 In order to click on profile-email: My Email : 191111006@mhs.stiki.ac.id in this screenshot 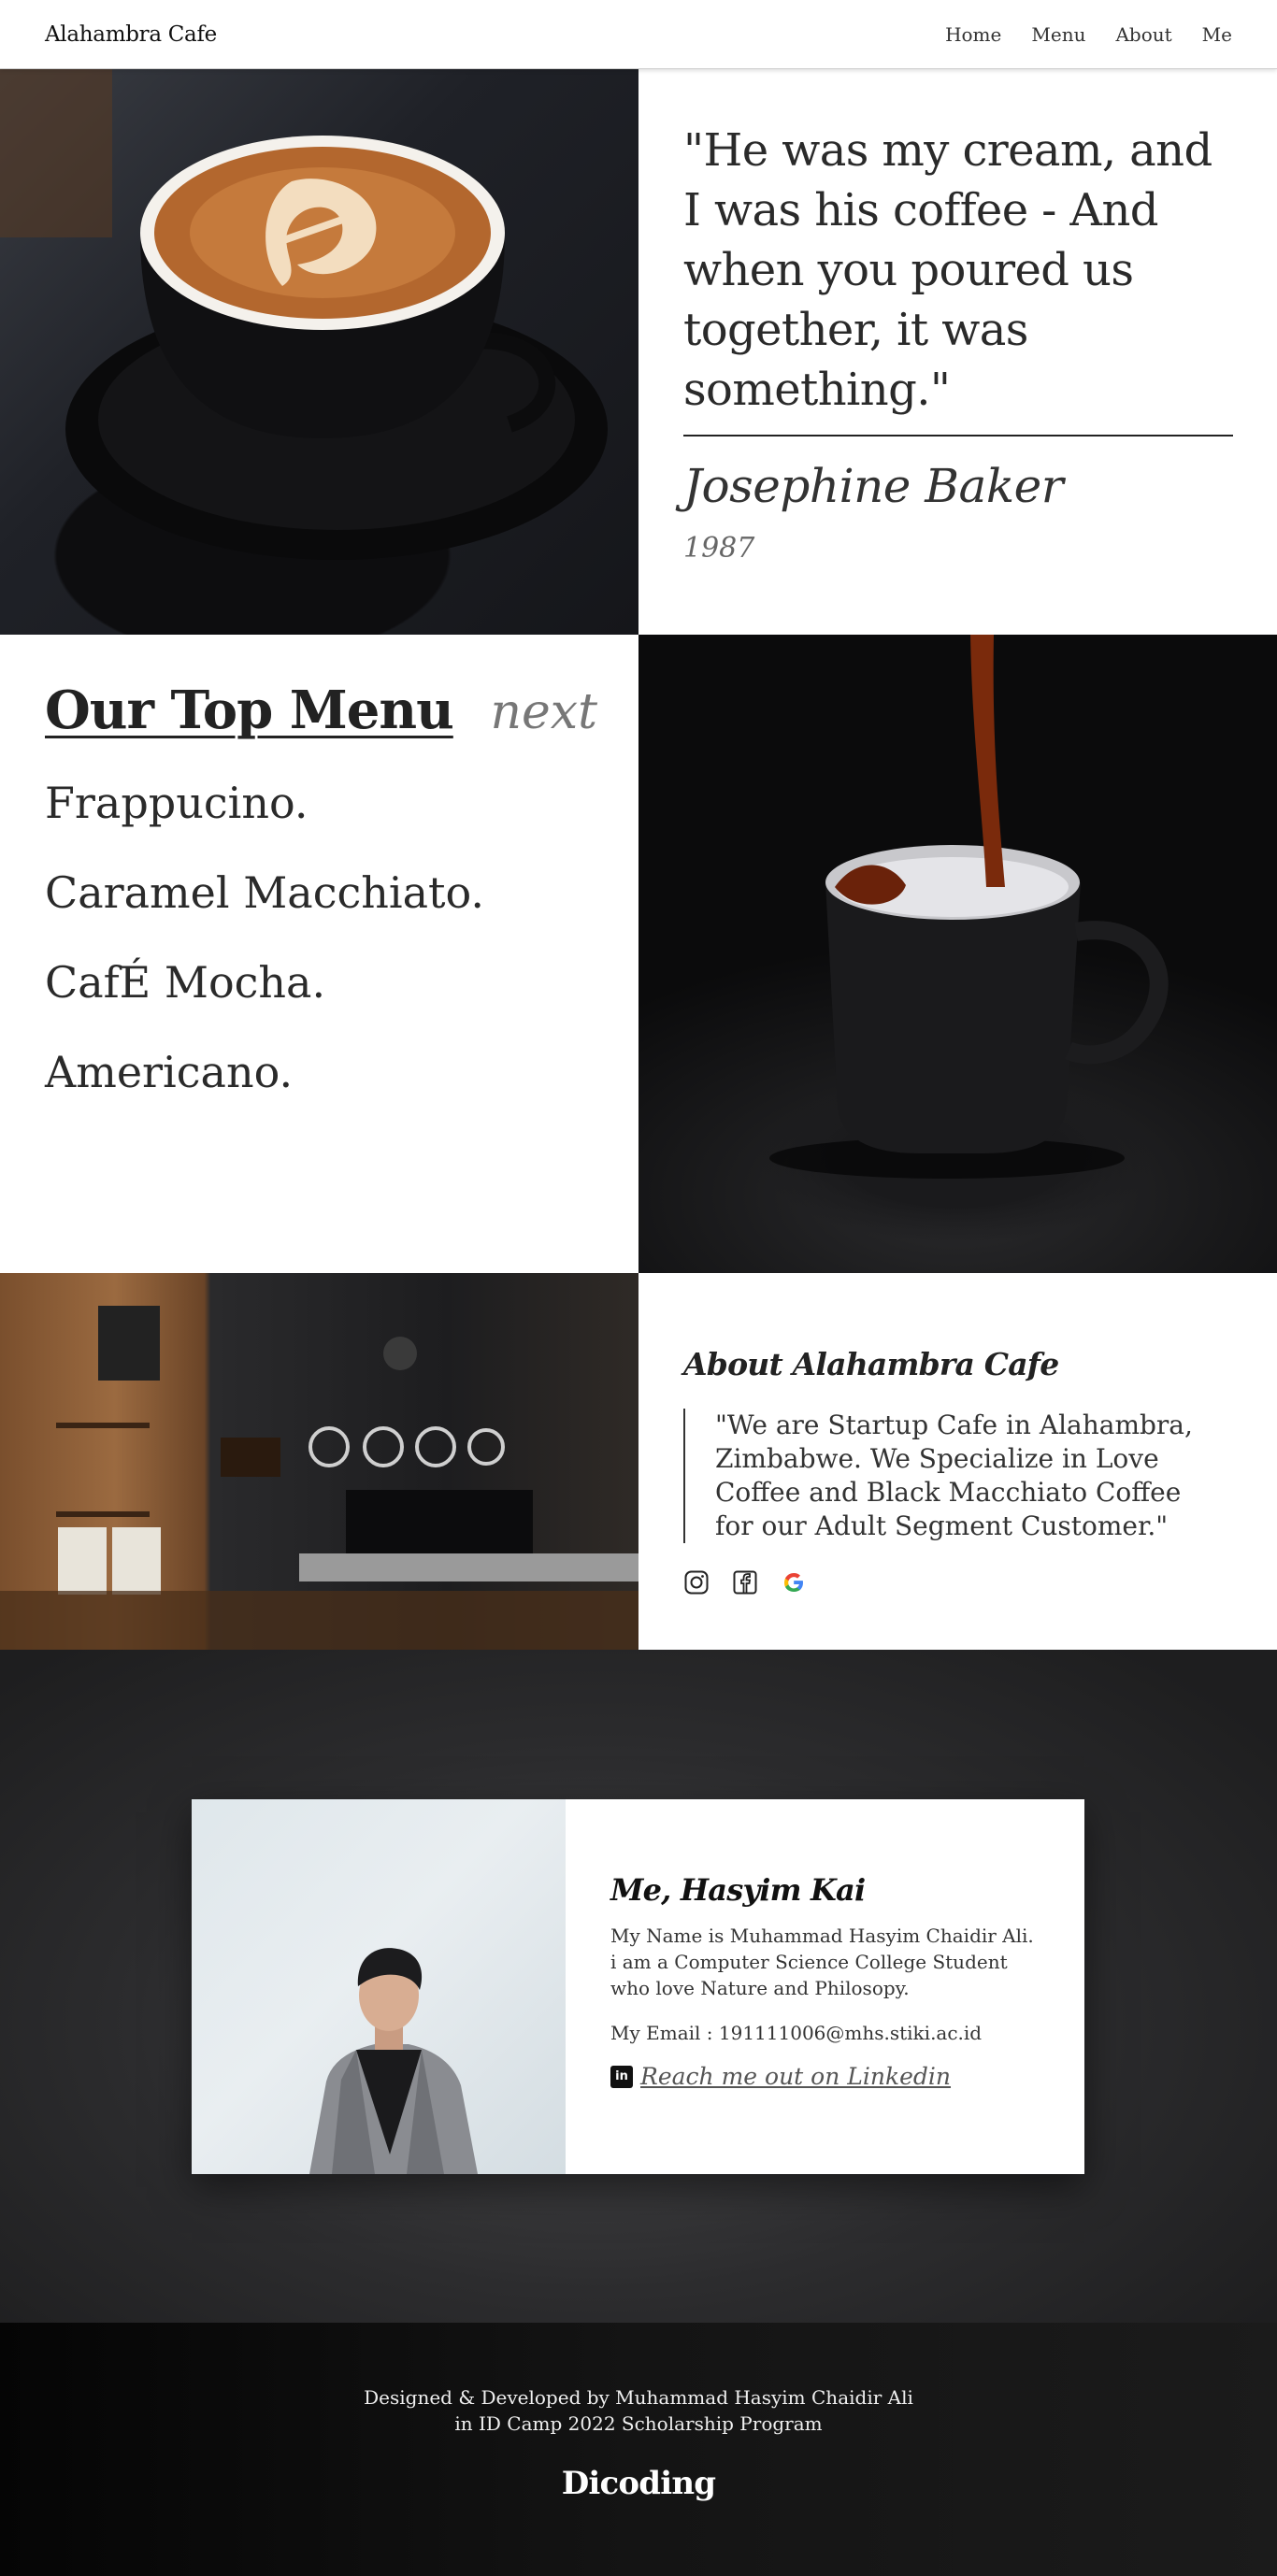, I will do `click(797, 2033)`.